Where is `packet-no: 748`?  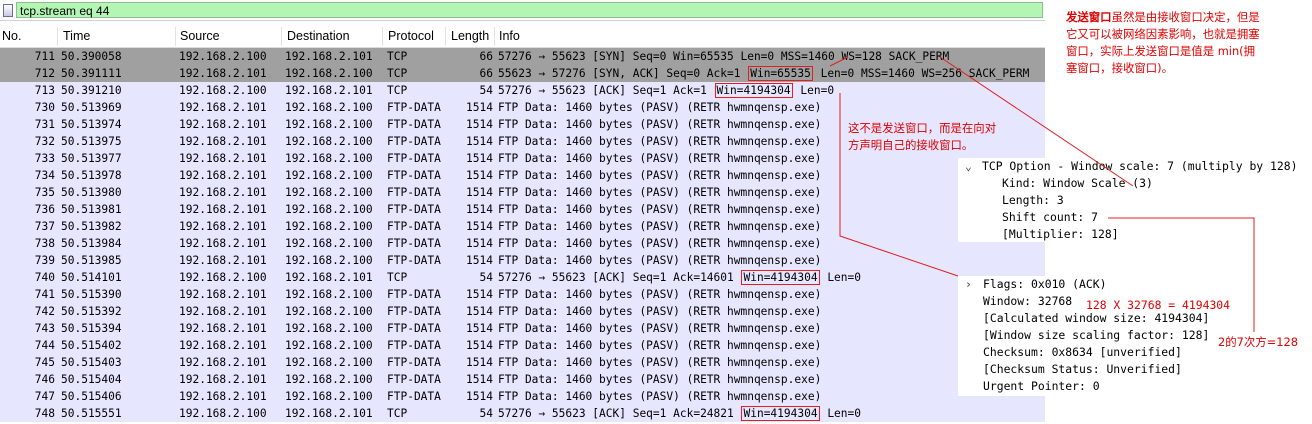
packet-no: 748 is located at coordinates (44, 413).